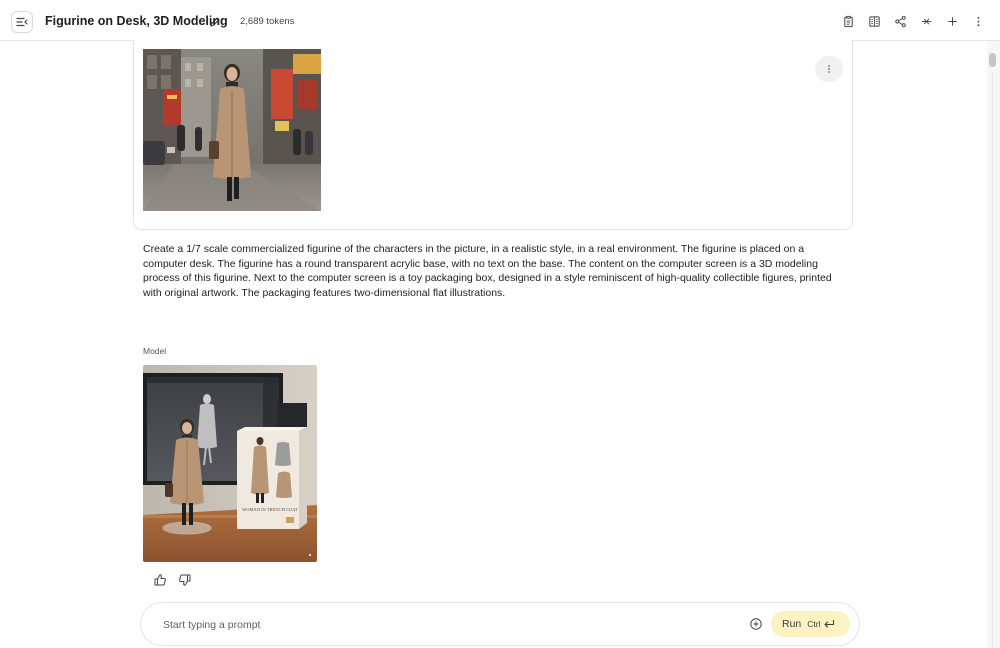 This screenshot has height=648, width=1000. I want to click on add-button, so click(952, 21).